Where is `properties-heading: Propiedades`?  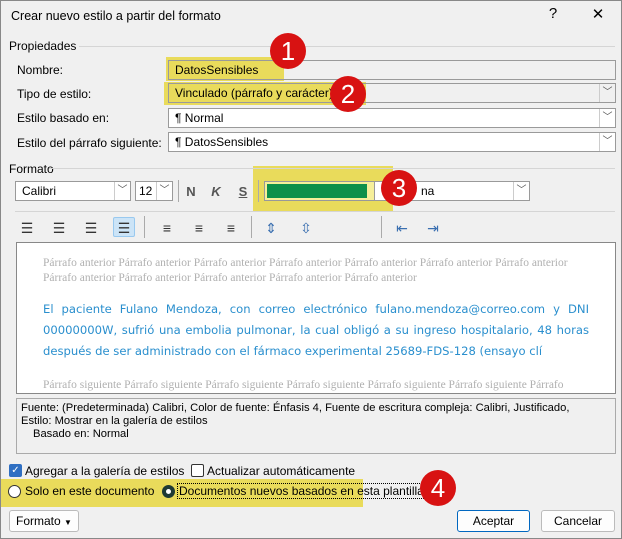 properties-heading: Propiedades is located at coordinates (43, 46).